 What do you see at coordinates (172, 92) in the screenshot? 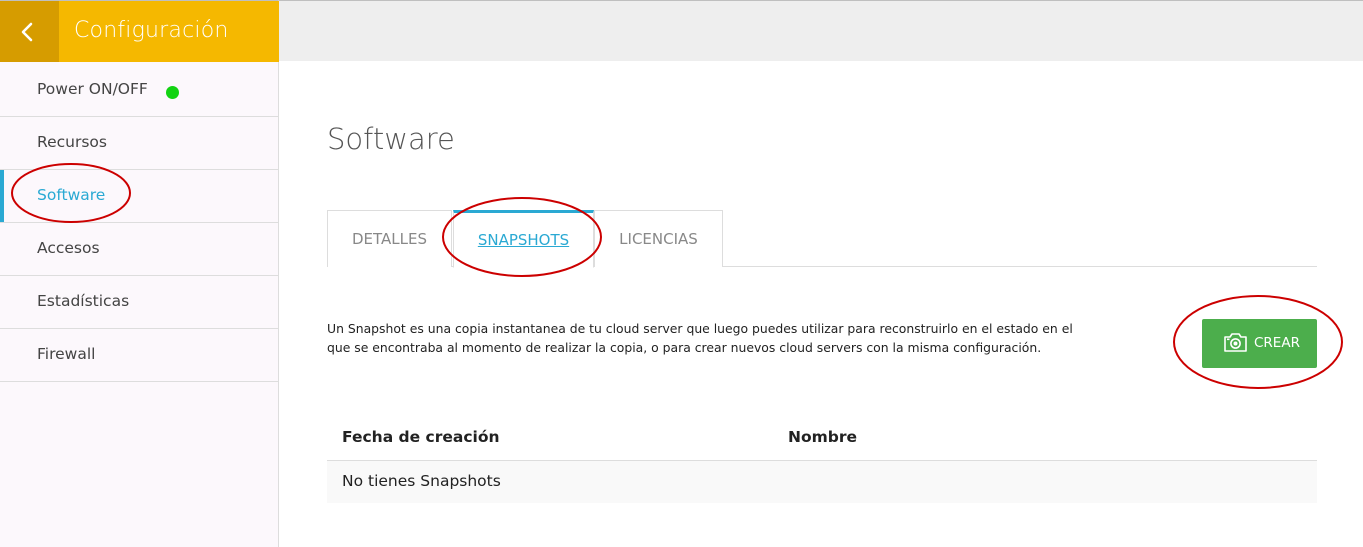
I see `power-status-indicator` at bounding box center [172, 92].